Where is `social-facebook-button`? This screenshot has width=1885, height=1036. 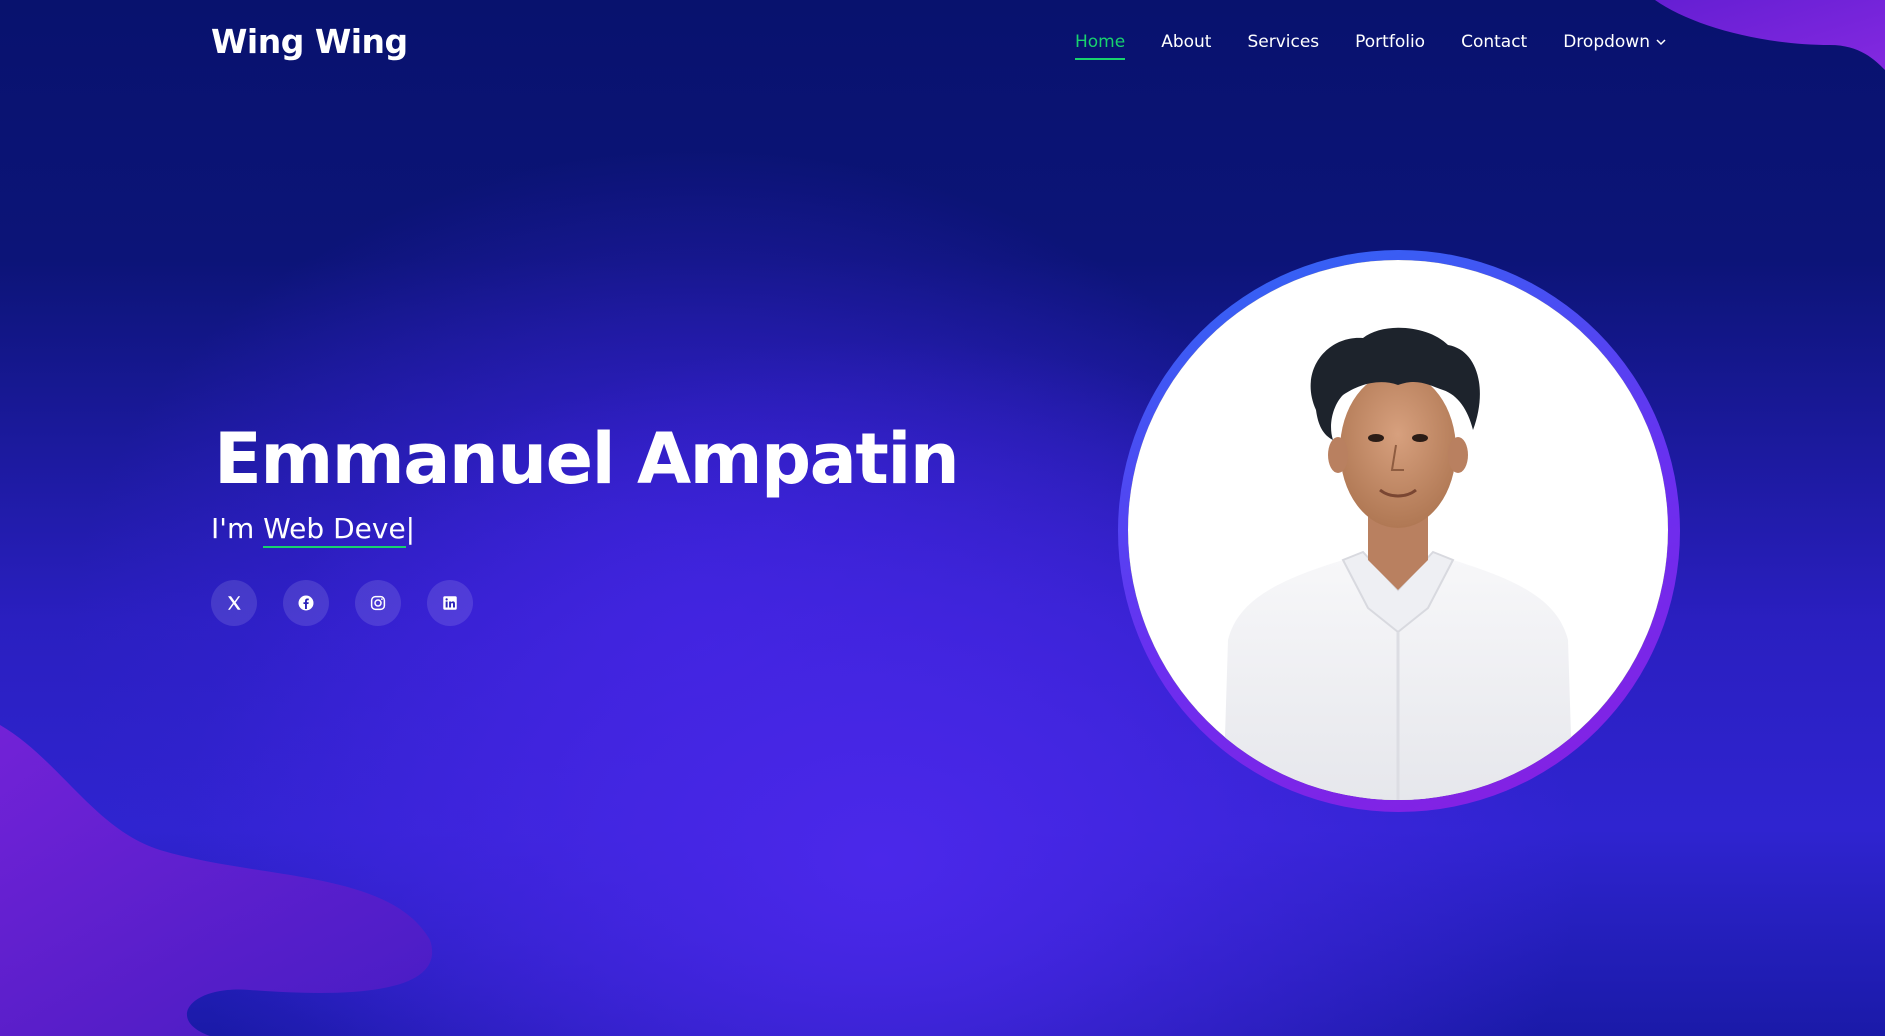 social-facebook-button is located at coordinates (306, 603).